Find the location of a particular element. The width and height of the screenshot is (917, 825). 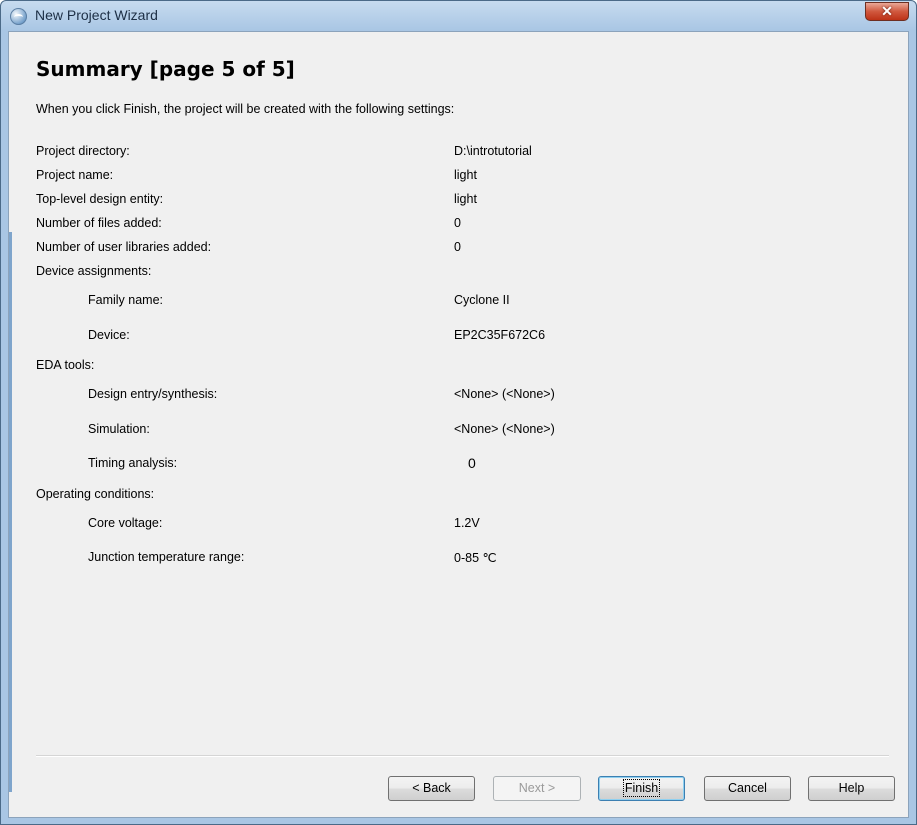

setting-label: Timing analysis: is located at coordinates (133, 463).